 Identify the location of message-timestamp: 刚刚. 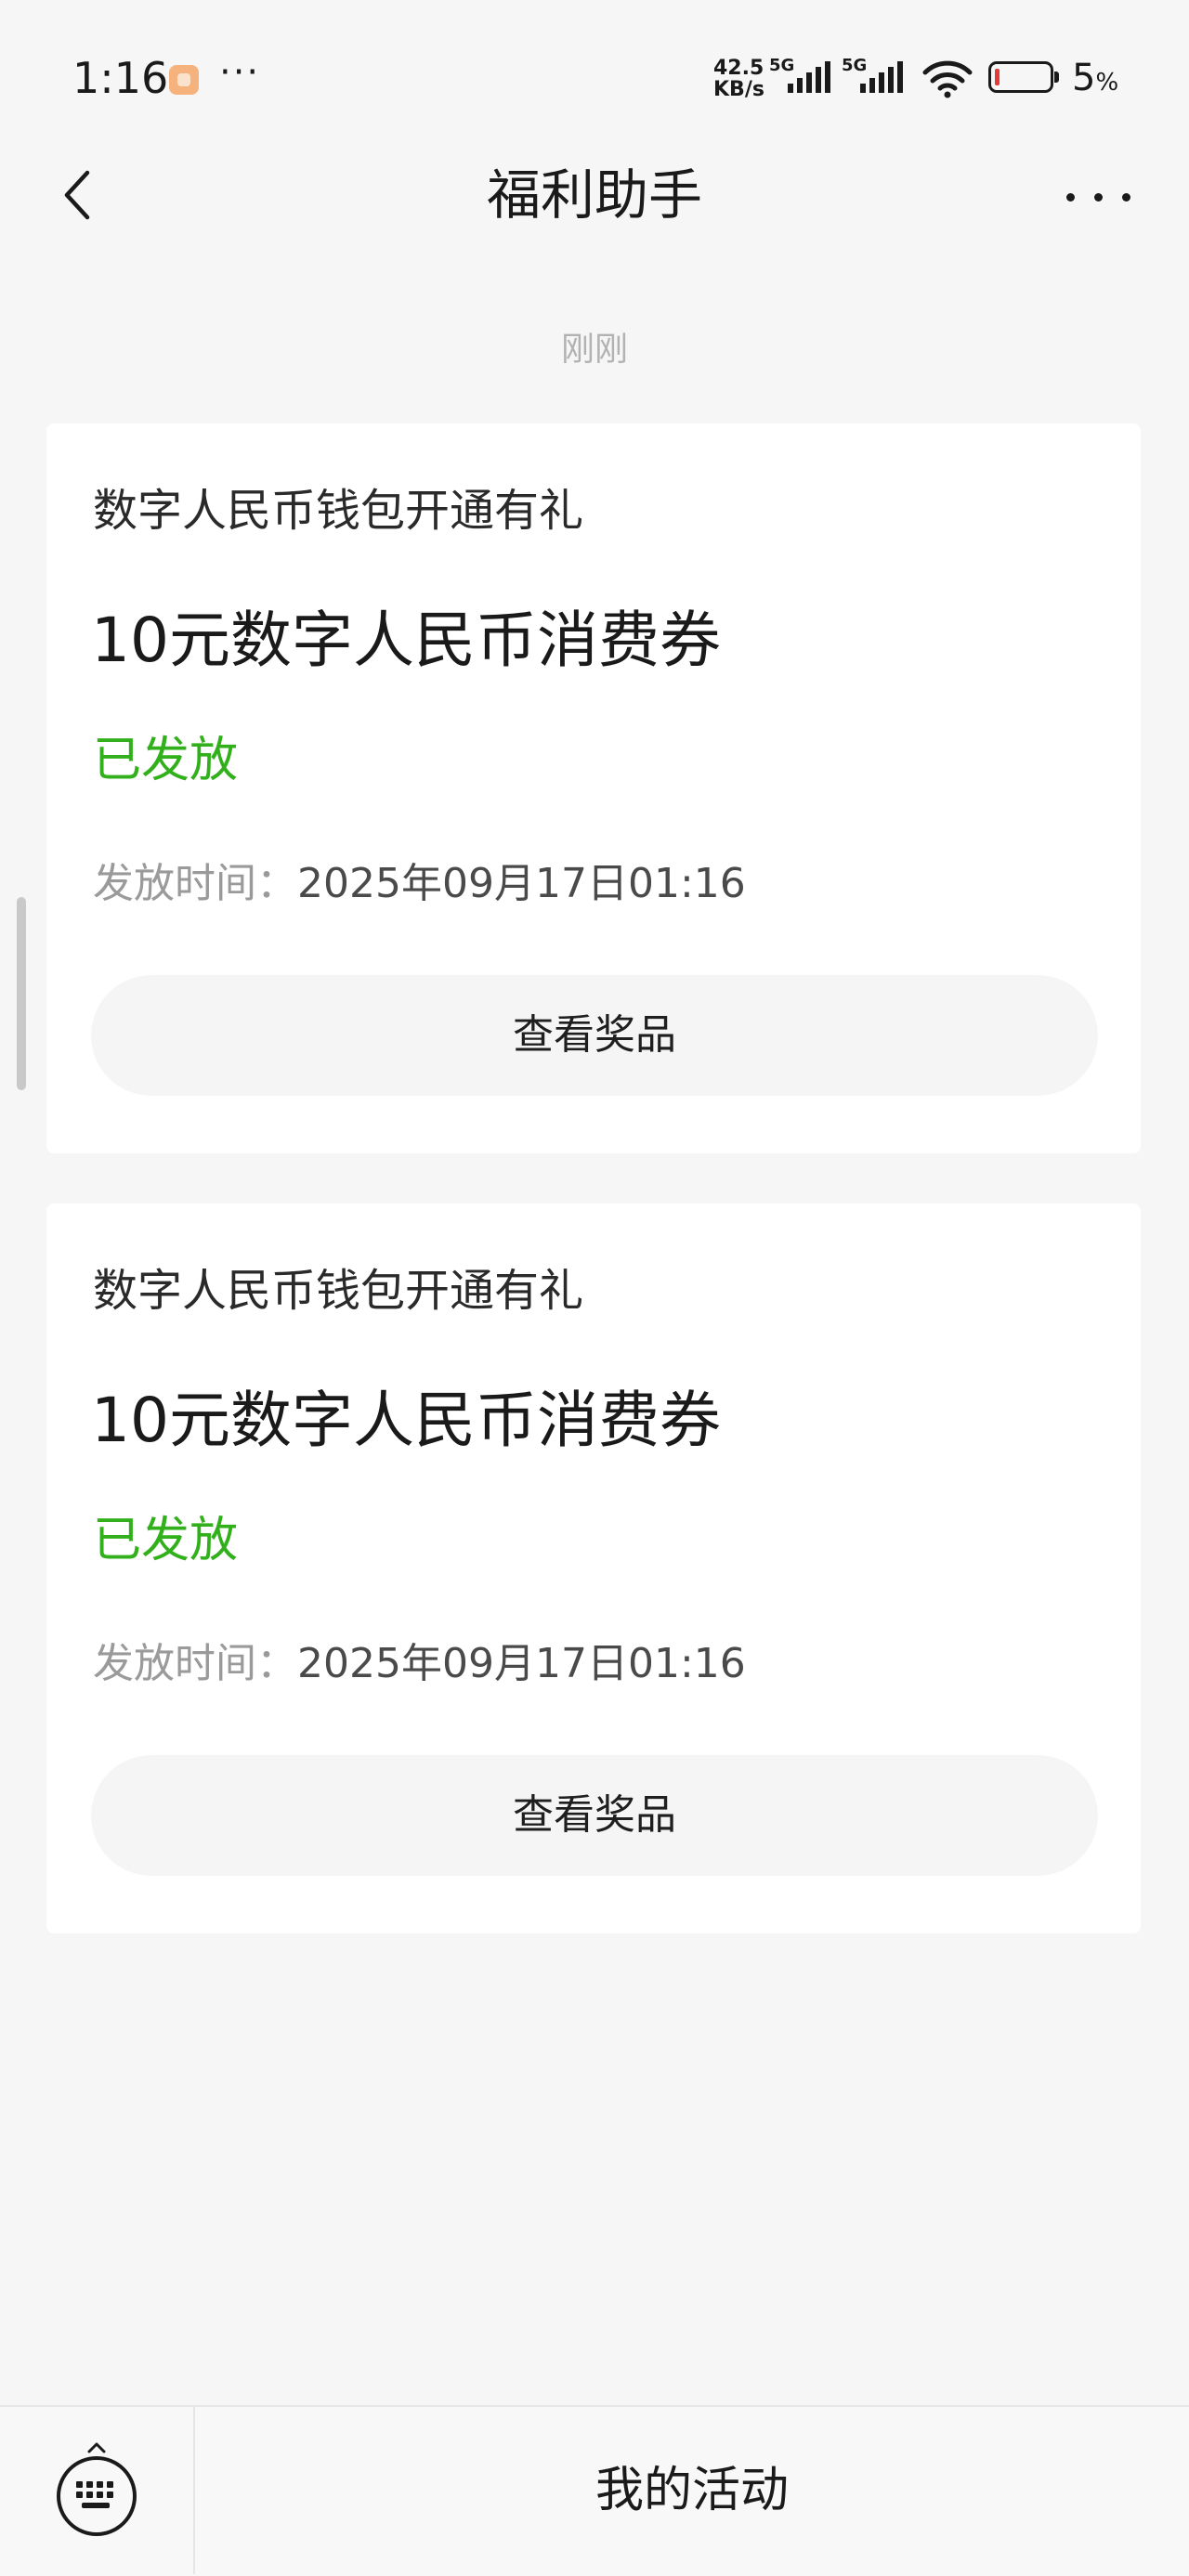
(594, 350).